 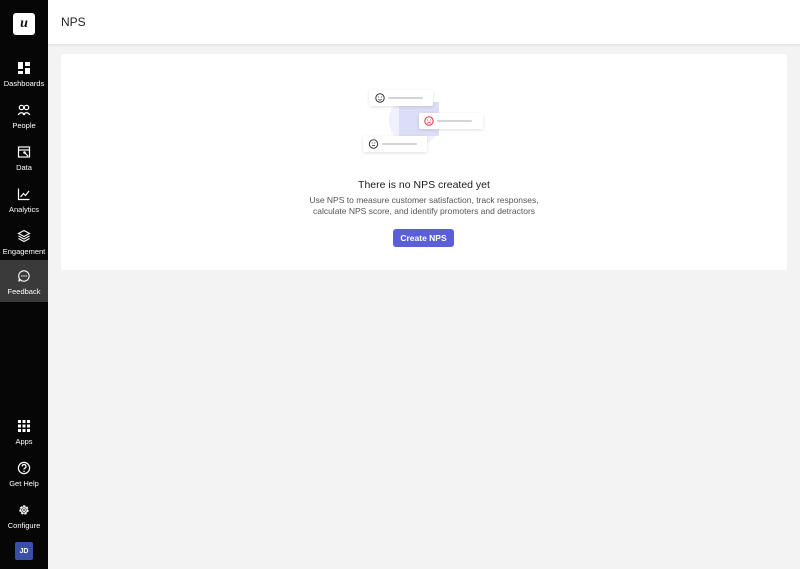 I want to click on sidebar-item-label: Data, so click(x=24, y=167).